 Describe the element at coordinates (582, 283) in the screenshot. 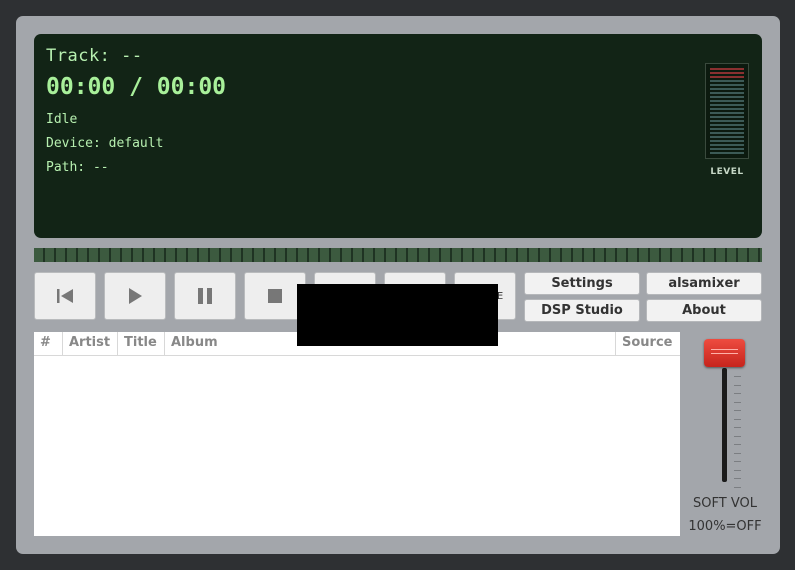

I see `settings-button: Settings` at that location.